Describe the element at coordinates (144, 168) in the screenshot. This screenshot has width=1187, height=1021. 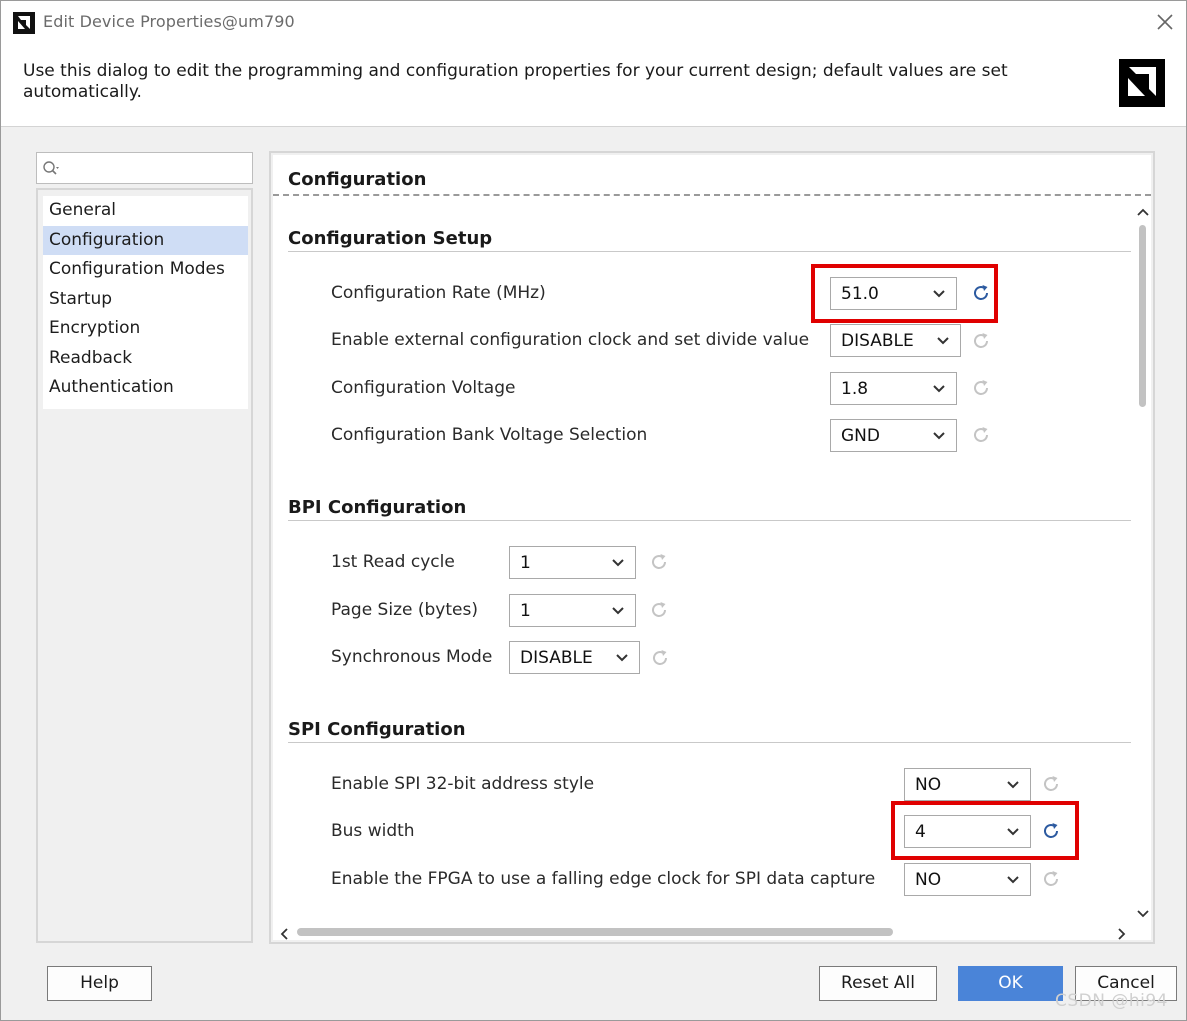
I see `search-input` at that location.